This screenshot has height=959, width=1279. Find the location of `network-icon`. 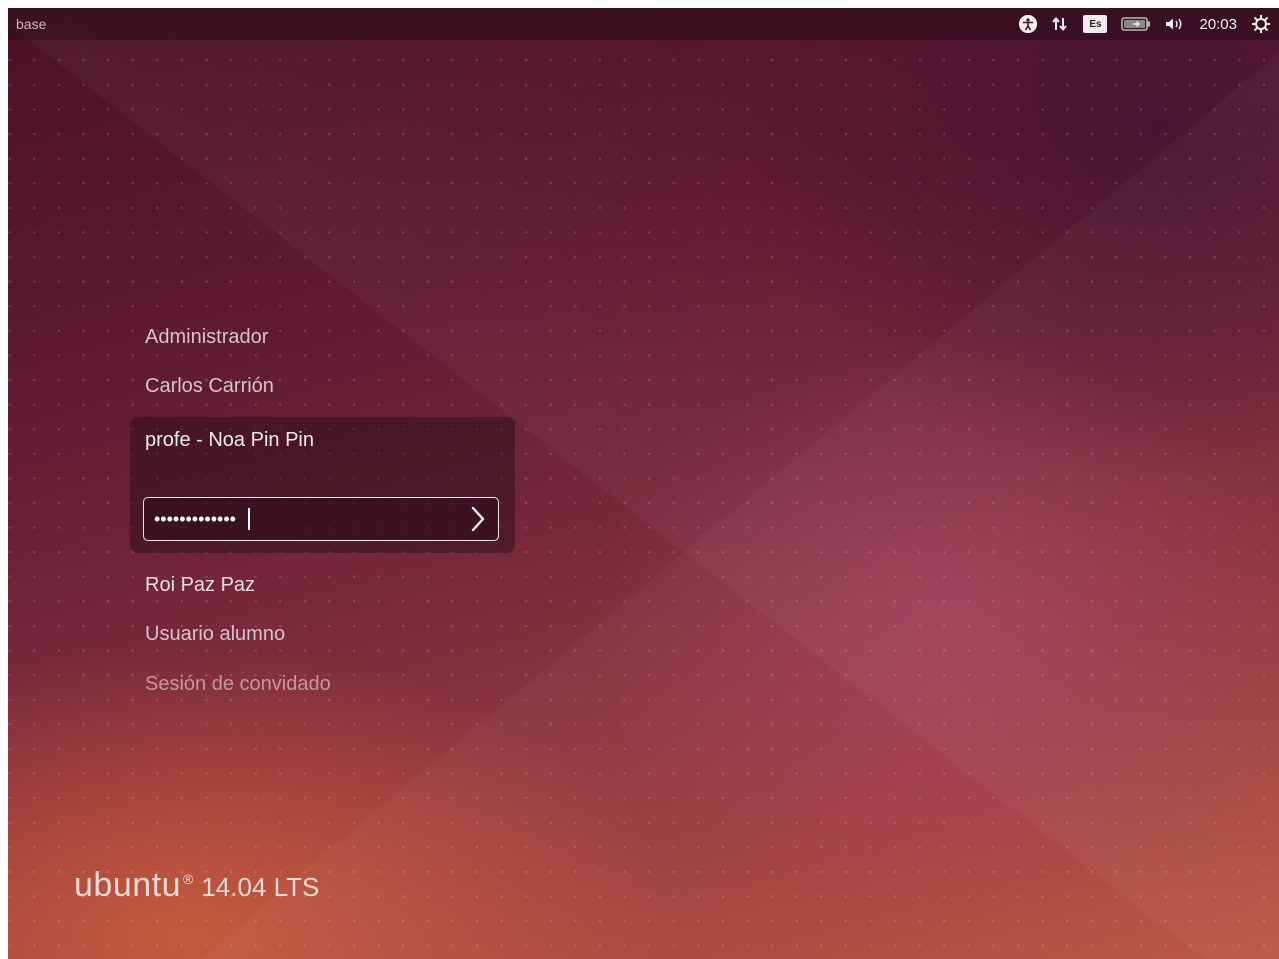

network-icon is located at coordinates (1060, 24).